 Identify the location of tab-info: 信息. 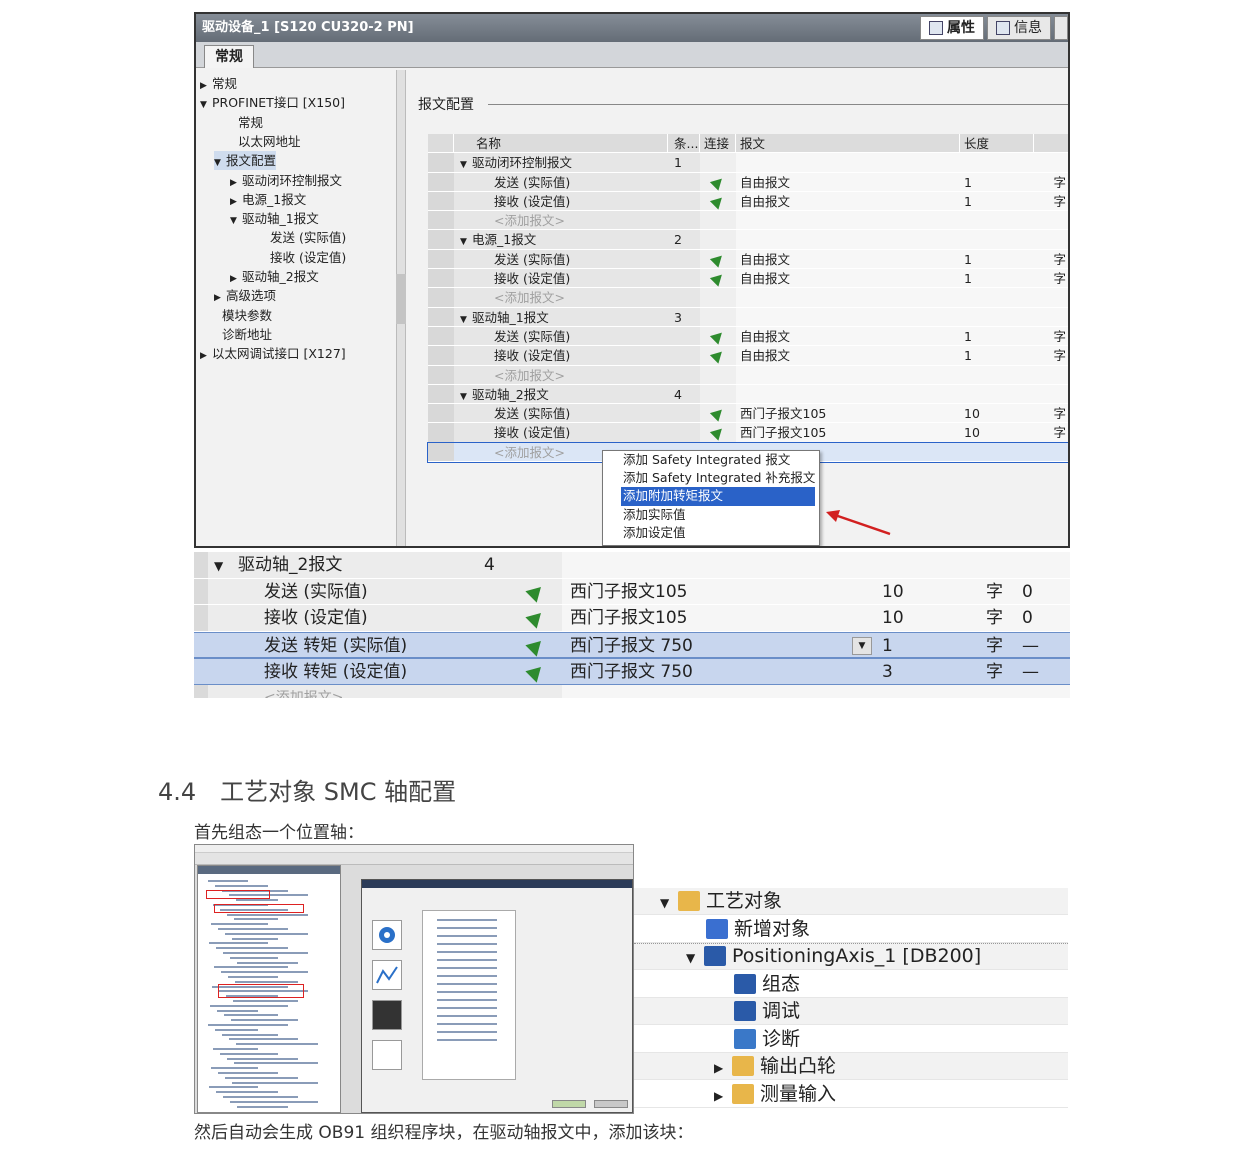
(1019, 28).